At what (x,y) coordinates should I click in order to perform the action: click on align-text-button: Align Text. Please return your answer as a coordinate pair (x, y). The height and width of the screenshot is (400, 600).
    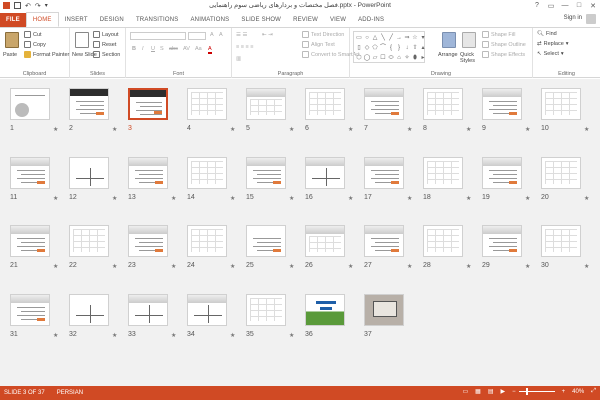
    Looking at the image, I should click on (318, 44).